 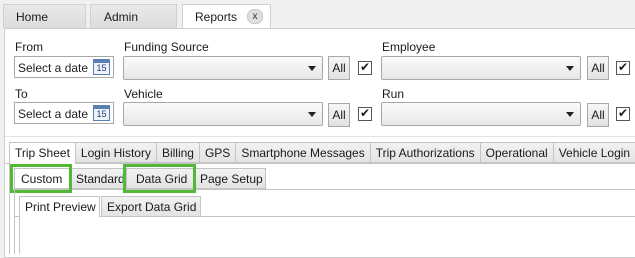 What do you see at coordinates (320, 136) in the screenshot?
I see `filters-divider` at bounding box center [320, 136].